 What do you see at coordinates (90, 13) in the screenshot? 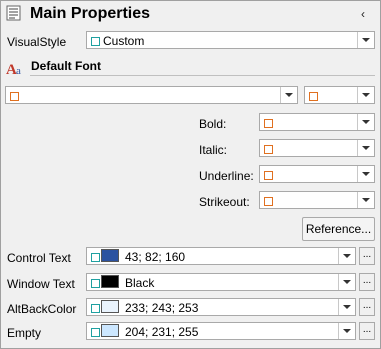
I see `panel-title: Main Properties` at bounding box center [90, 13].